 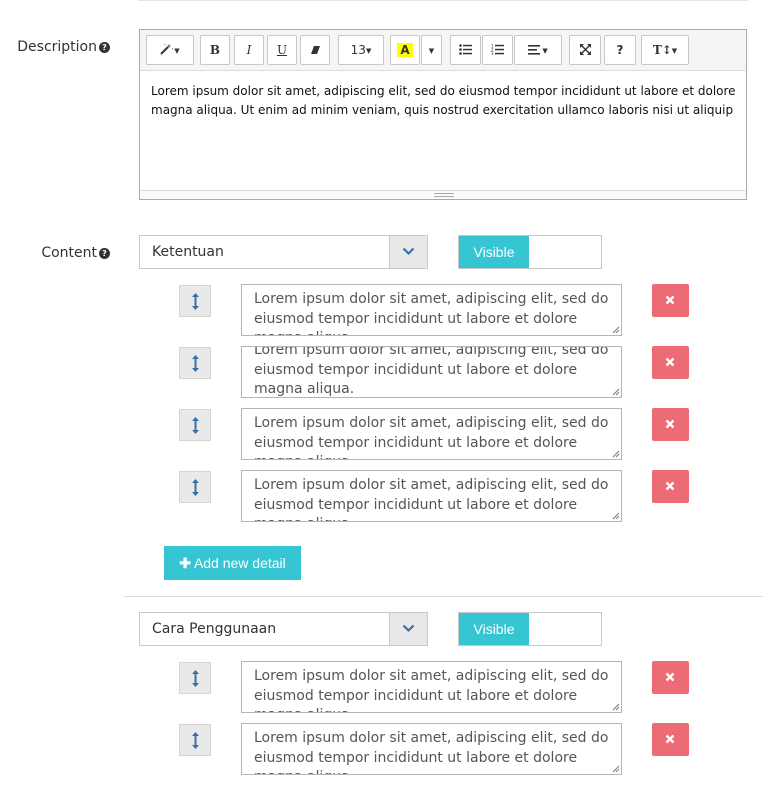 What do you see at coordinates (283, 629) in the screenshot?
I see `content-type-select: Cara Penggunaan` at bounding box center [283, 629].